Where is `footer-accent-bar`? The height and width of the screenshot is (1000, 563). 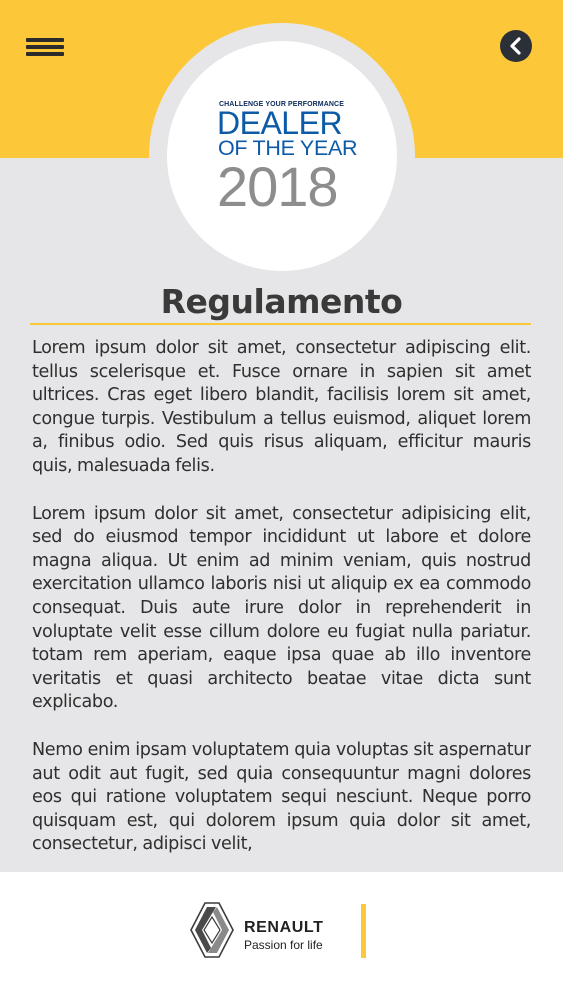 footer-accent-bar is located at coordinates (363, 931).